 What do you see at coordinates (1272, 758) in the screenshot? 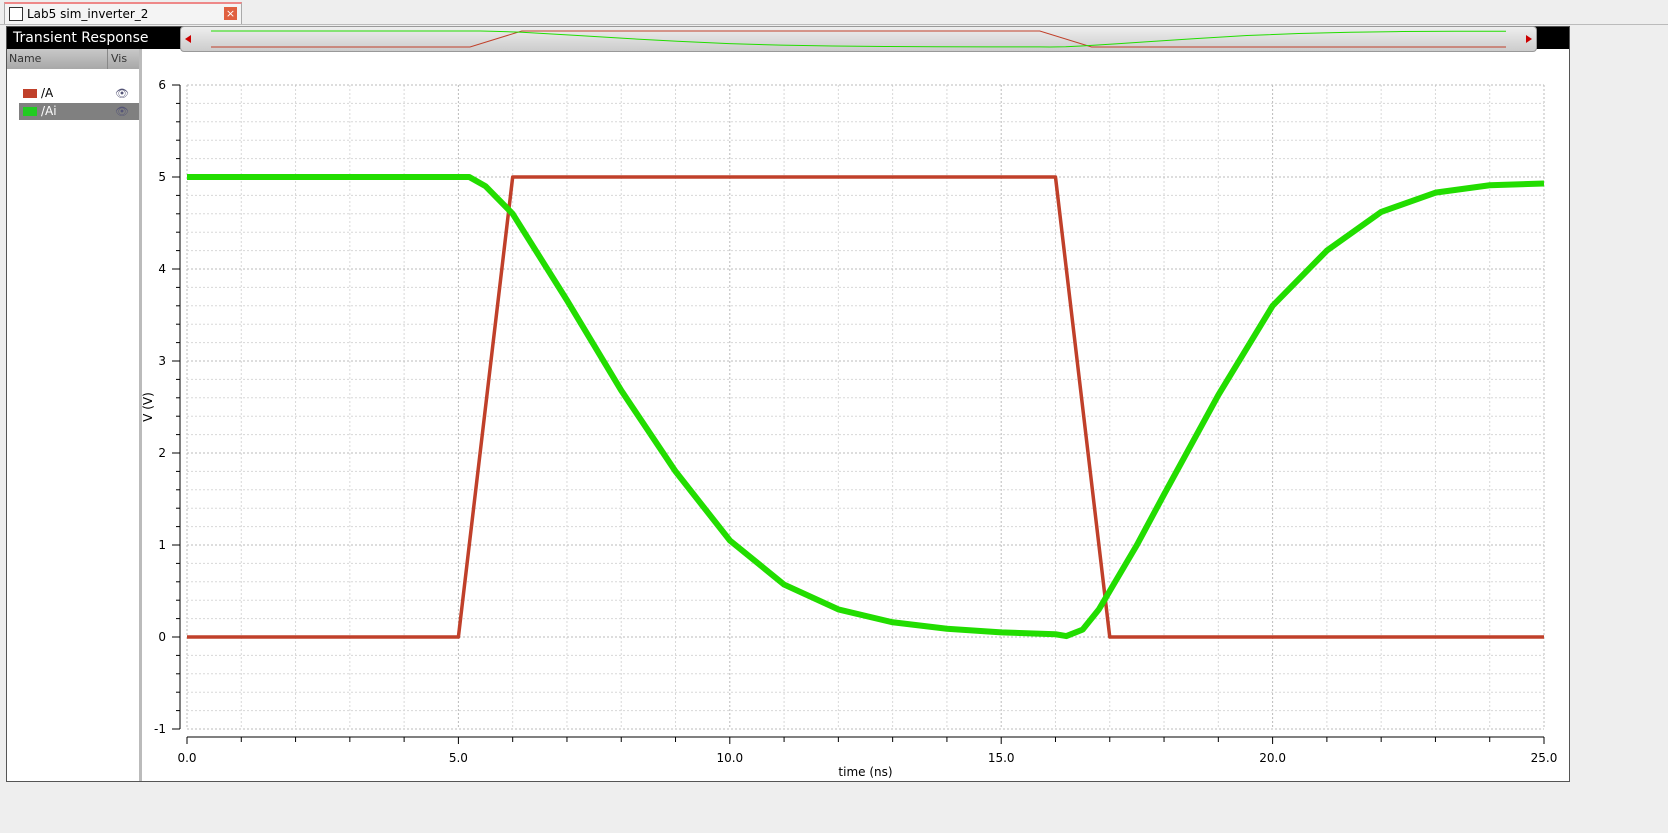
I see `x-tick-label: 20.0` at bounding box center [1272, 758].